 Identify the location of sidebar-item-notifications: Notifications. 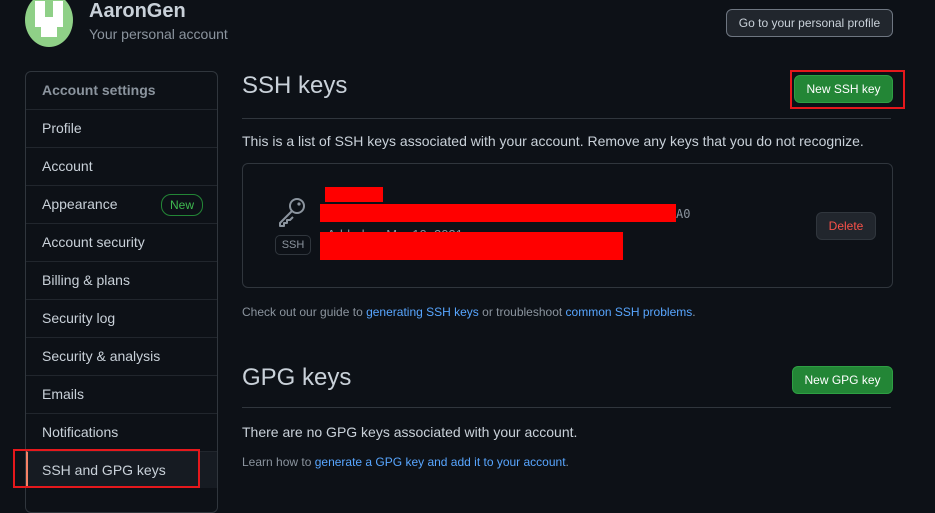
(121, 431).